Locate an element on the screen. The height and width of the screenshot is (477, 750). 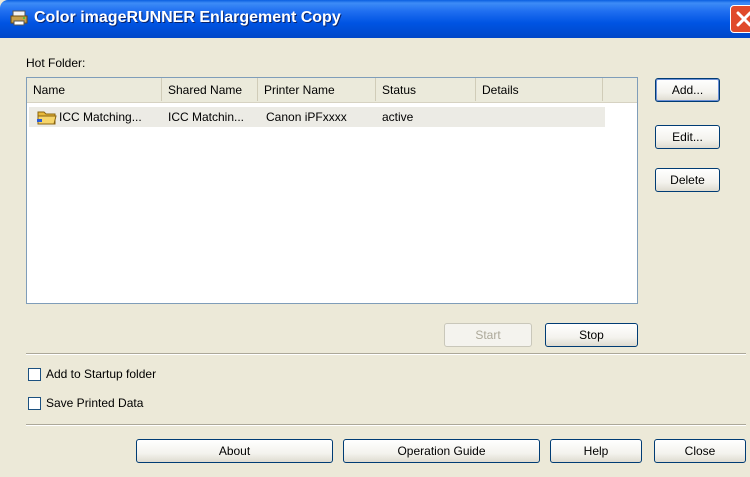
window-close-button is located at coordinates (740, 19).